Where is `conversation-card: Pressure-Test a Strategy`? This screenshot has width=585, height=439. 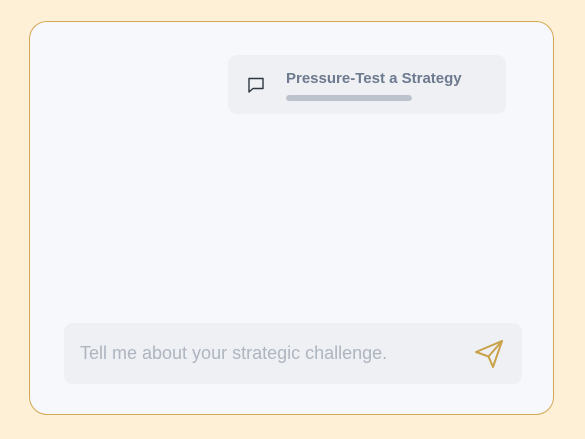 conversation-card: Pressure-Test a Strategy is located at coordinates (367, 84).